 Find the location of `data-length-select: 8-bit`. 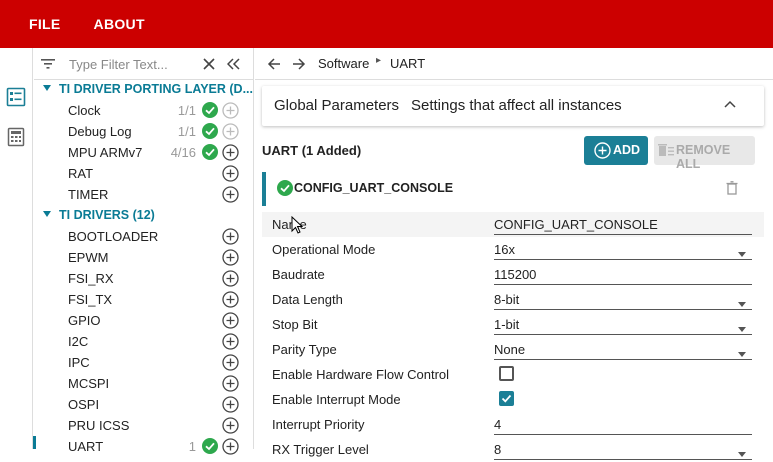

data-length-select: 8-bit is located at coordinates (623, 301).